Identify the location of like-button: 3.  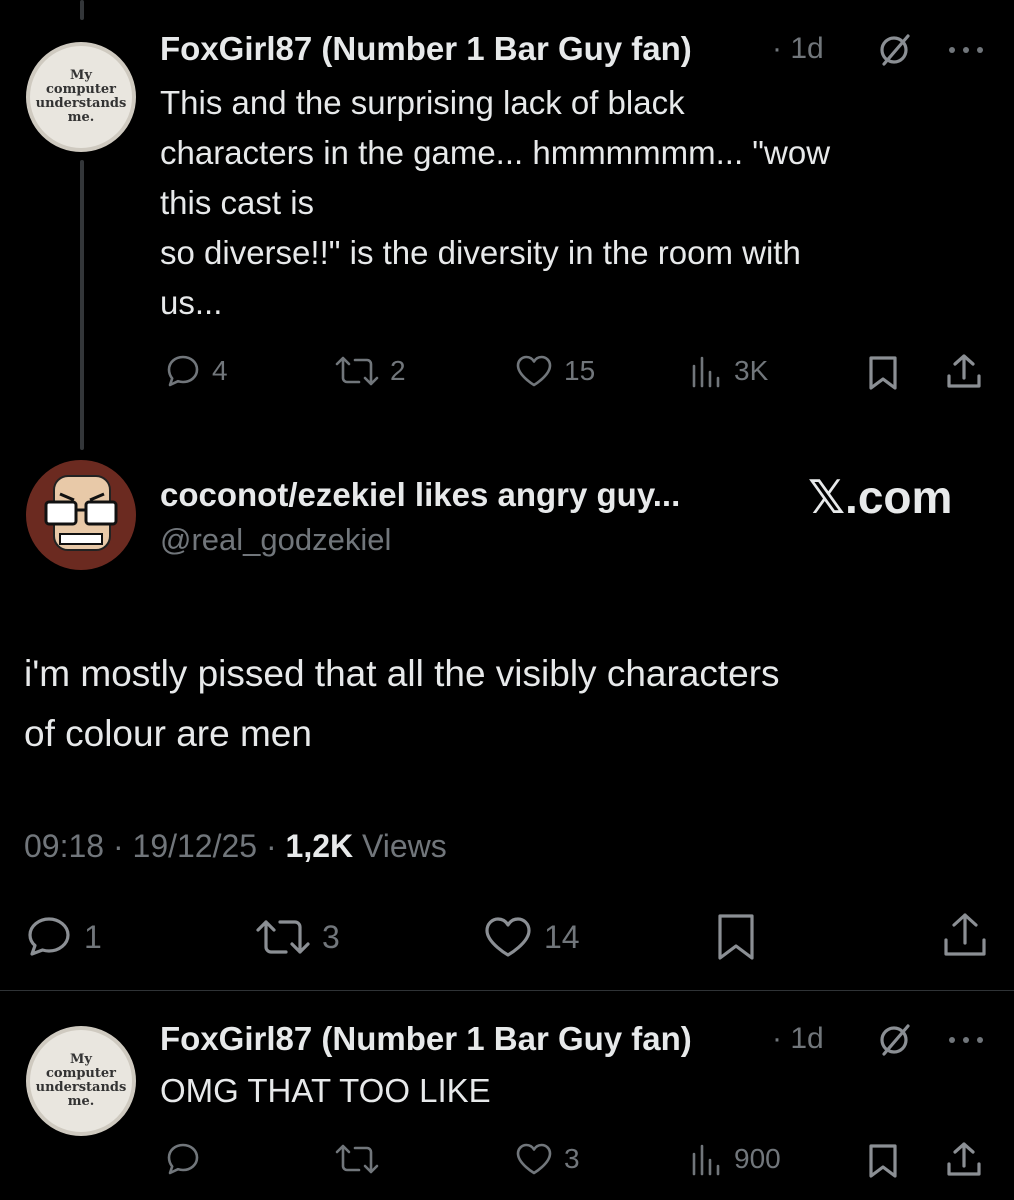
(547, 1159).